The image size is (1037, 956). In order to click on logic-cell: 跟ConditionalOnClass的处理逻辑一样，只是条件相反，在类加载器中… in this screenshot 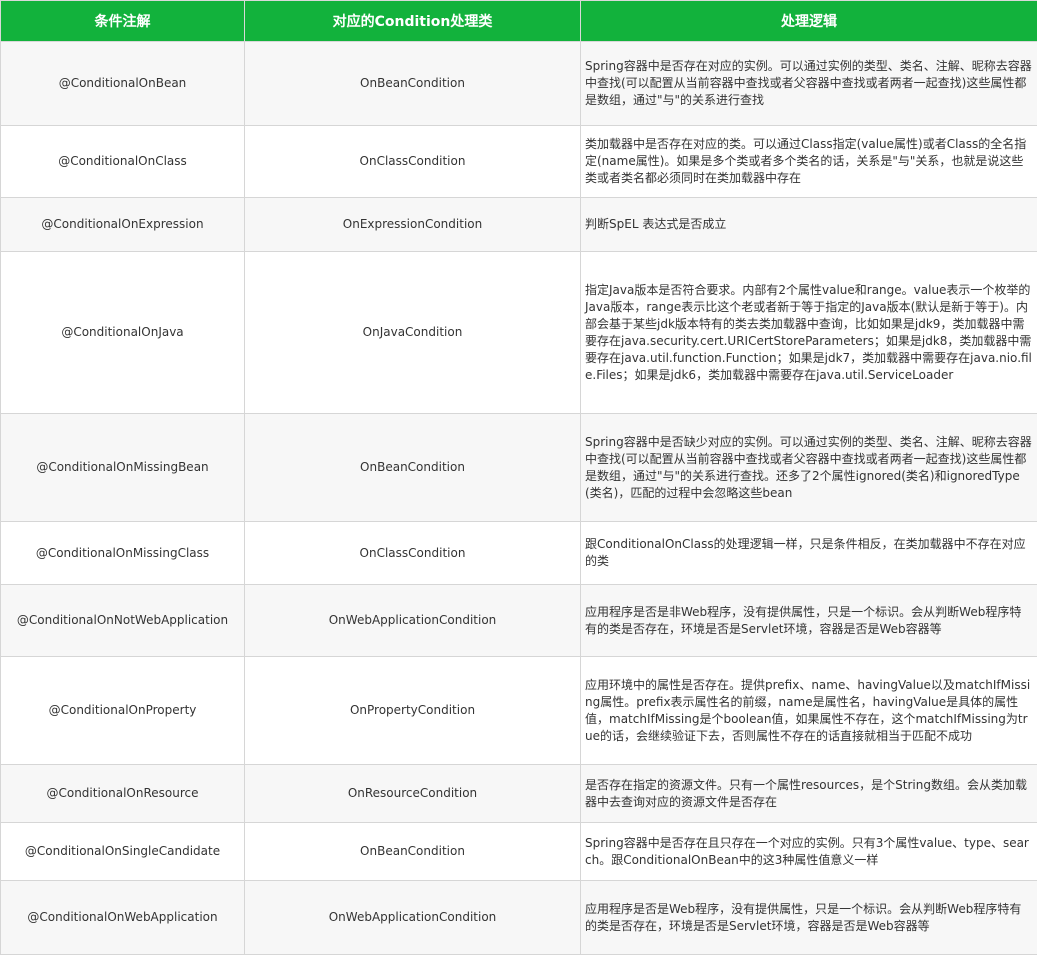, I will do `click(808, 553)`.